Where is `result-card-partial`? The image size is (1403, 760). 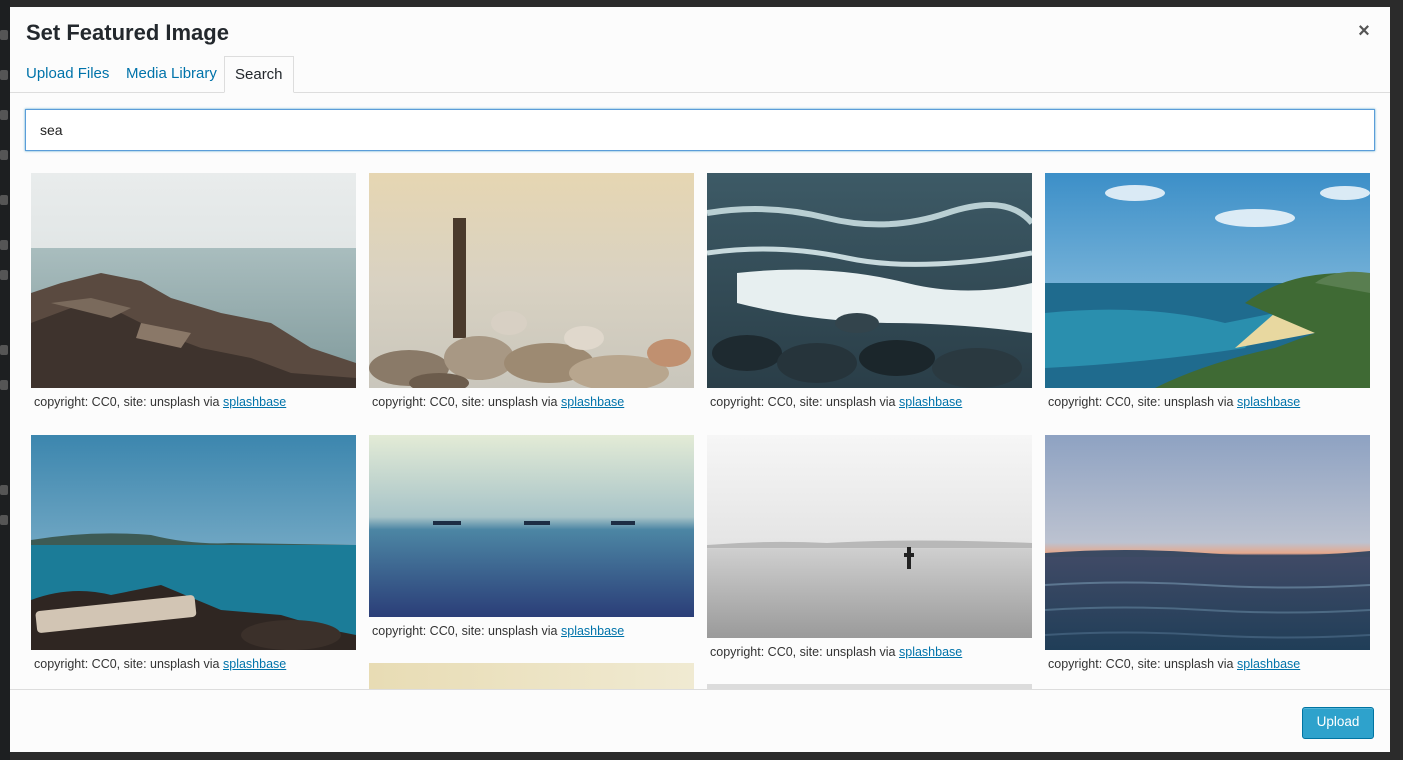 result-card-partial is located at coordinates (531, 676).